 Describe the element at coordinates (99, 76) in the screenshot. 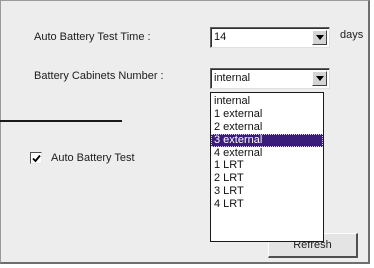

I see `cabinets-label: Battery Cabinets Number :` at that location.